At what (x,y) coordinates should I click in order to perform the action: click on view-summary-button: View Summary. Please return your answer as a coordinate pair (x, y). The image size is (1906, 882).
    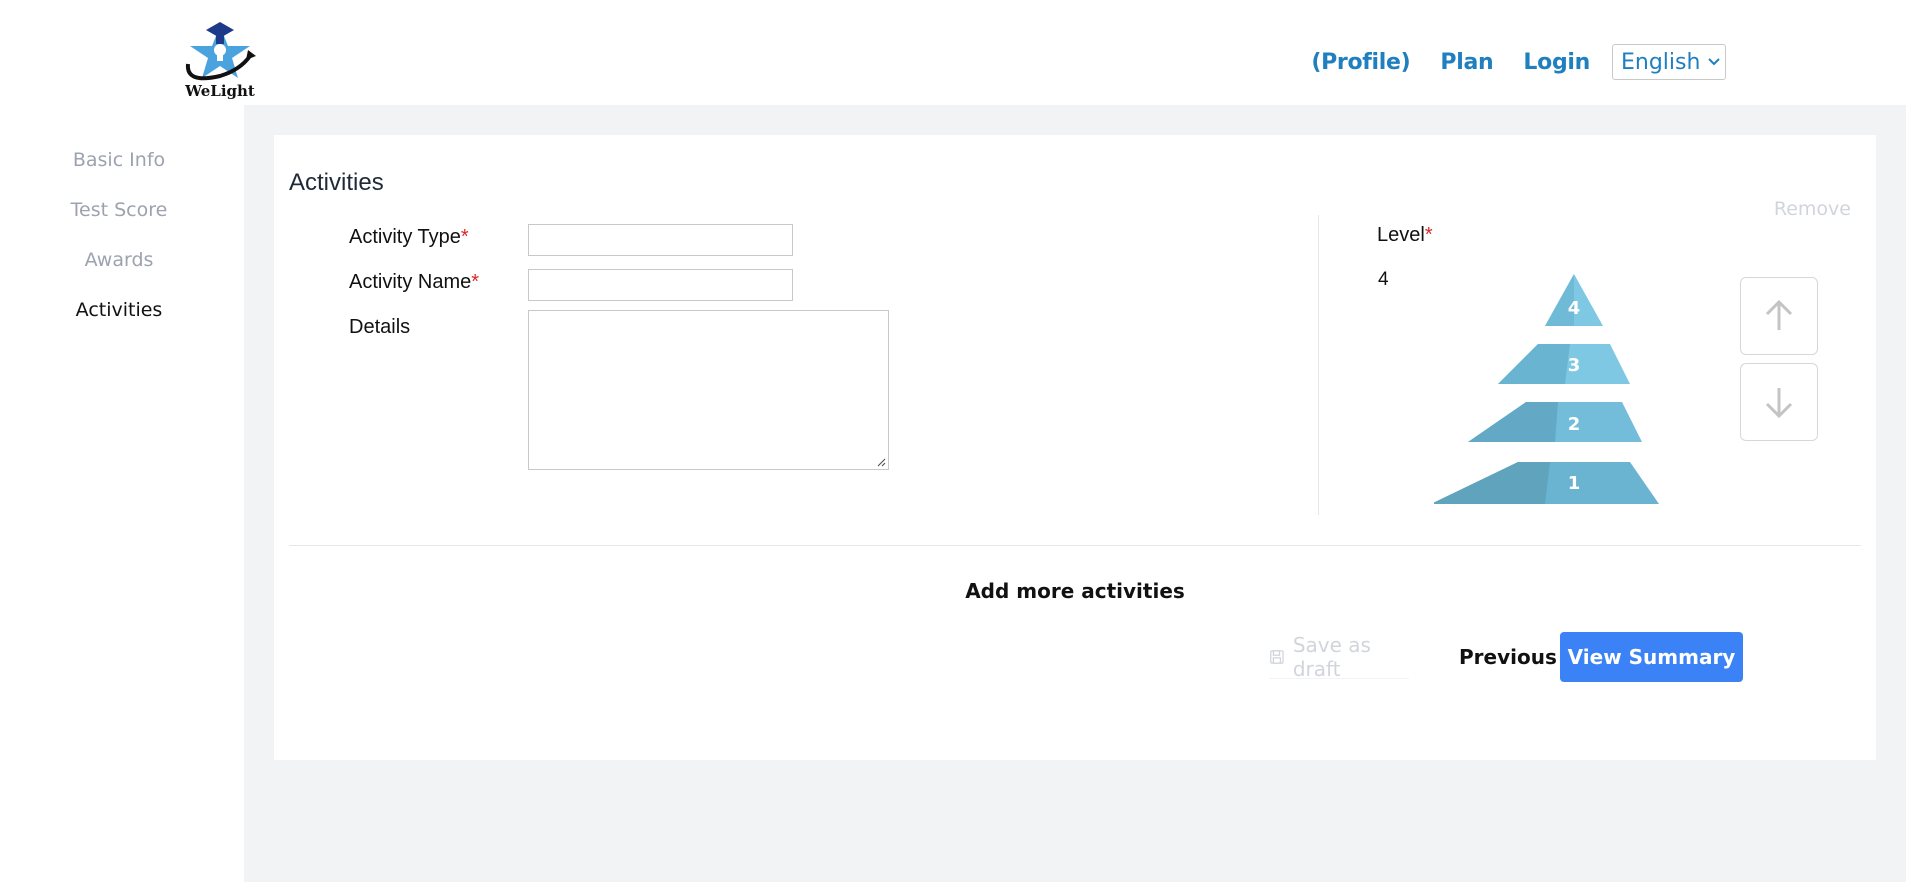
    Looking at the image, I should click on (1651, 657).